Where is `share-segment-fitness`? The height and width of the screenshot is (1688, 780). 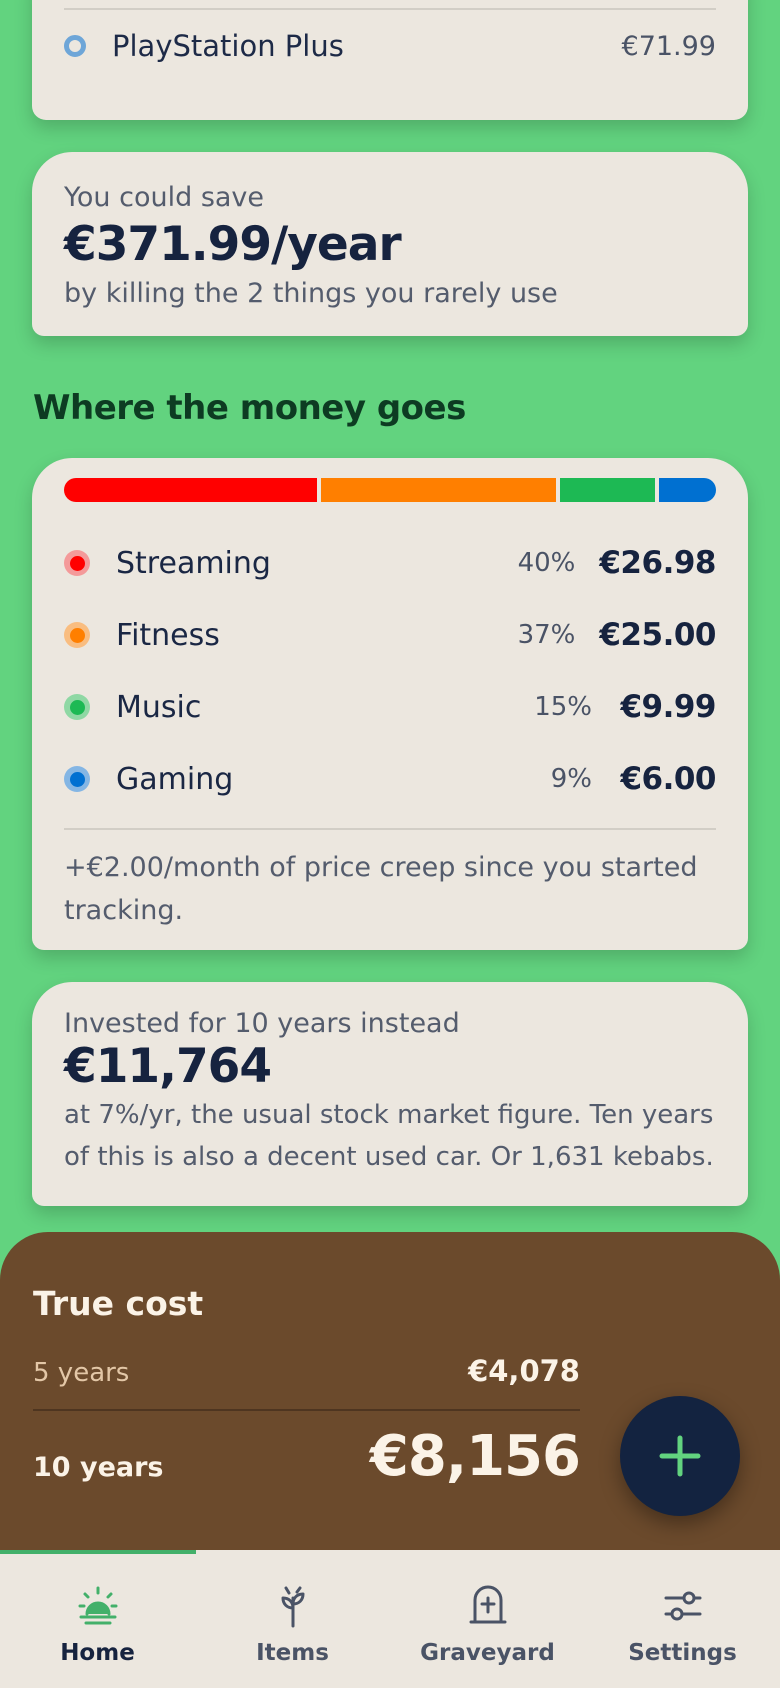
share-segment-fitness is located at coordinates (438, 490).